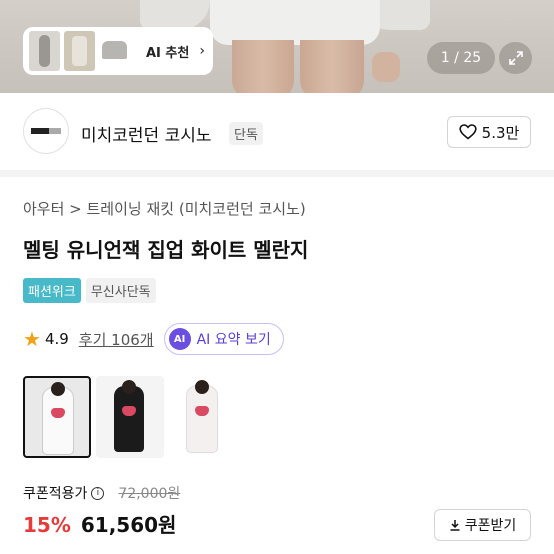 The image size is (554, 554). What do you see at coordinates (32, 339) in the screenshot?
I see `star-icon: ★` at bounding box center [32, 339].